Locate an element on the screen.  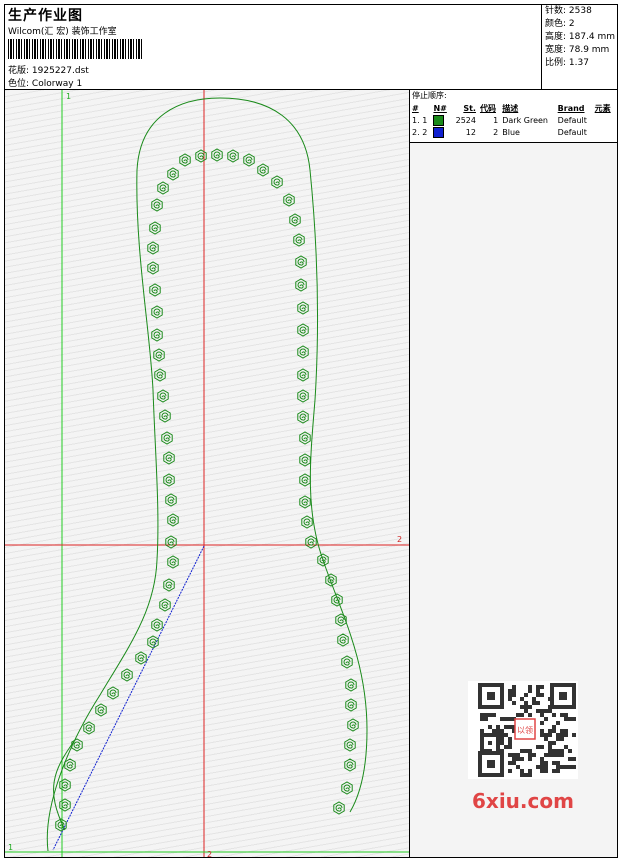
col-index: # is located at coordinates (415, 108).